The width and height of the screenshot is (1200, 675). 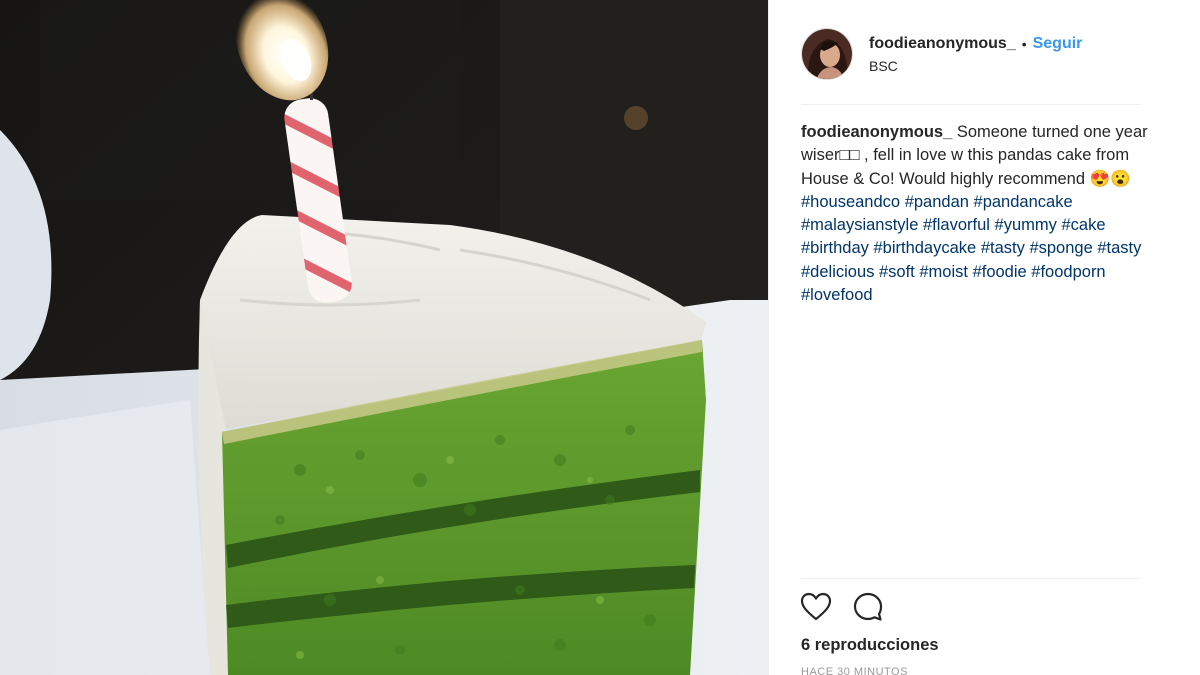 What do you see at coordinates (859, 225) in the screenshot?
I see `hashtag-link: #malaysianstyle` at bounding box center [859, 225].